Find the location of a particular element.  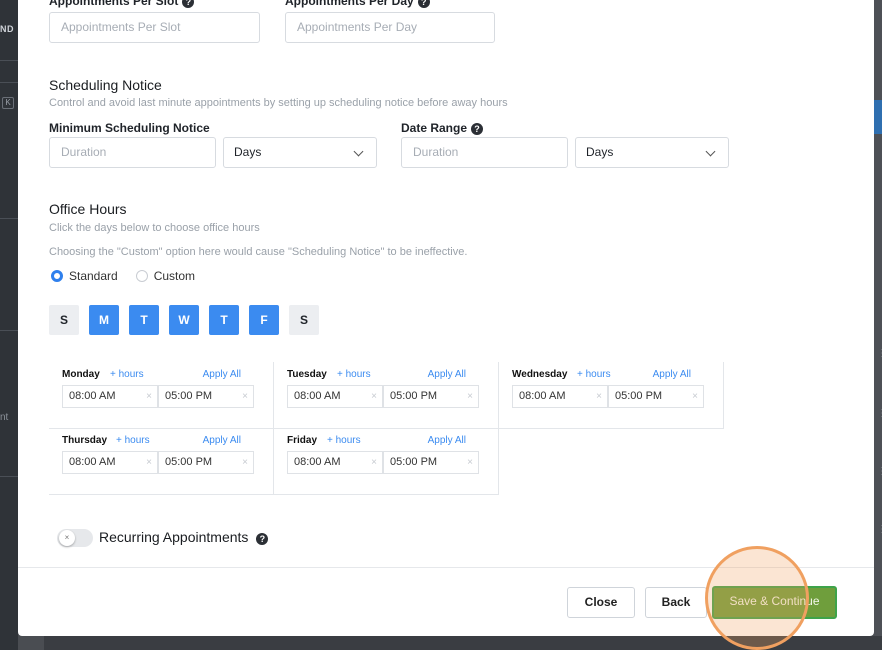

day-toggle-friday: F is located at coordinates (264, 320).